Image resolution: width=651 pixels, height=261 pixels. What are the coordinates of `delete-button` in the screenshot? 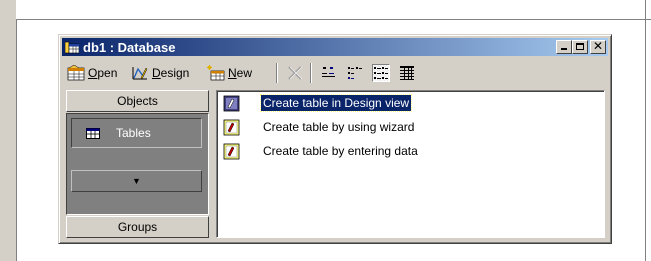 It's located at (296, 73).